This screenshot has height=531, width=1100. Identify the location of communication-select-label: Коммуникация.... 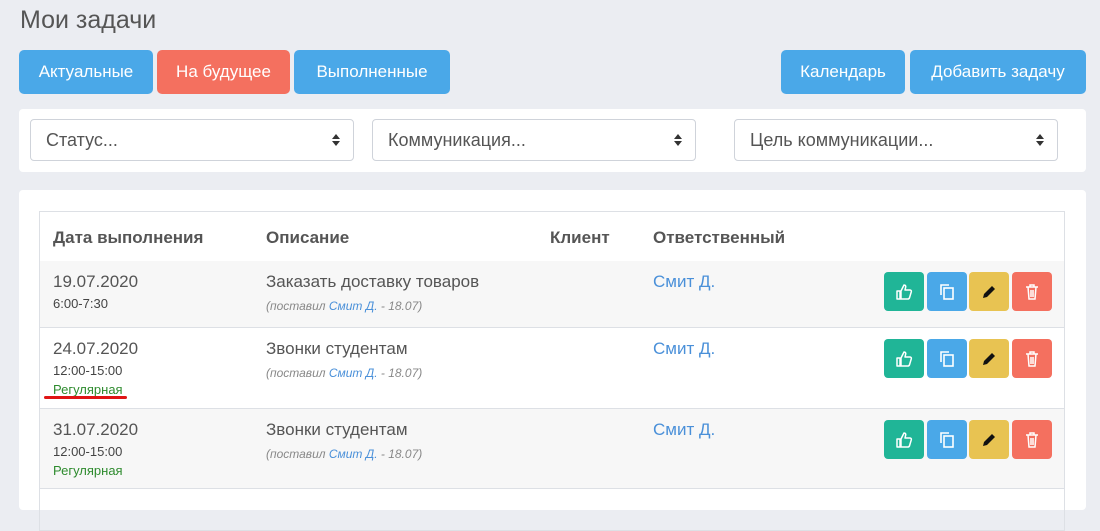
(457, 139).